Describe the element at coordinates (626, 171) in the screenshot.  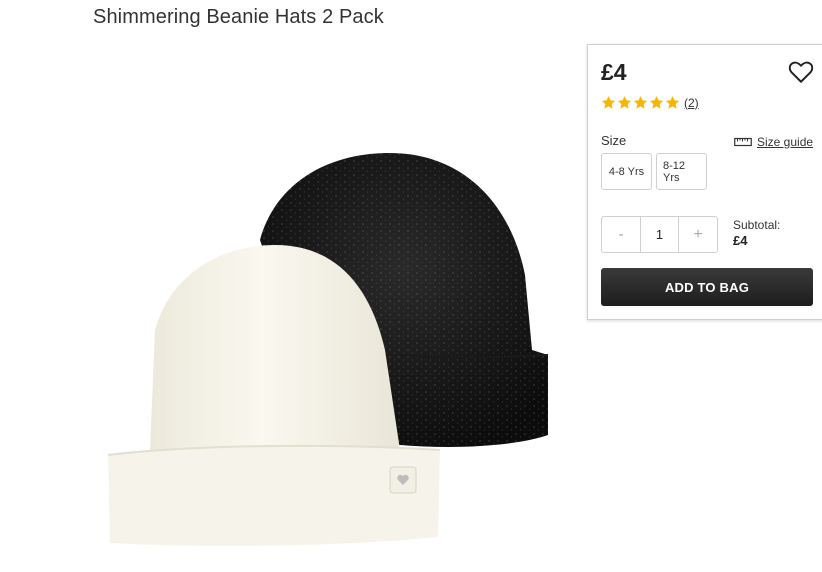
I see `size-option-4-8-yrs: 4-8 Yrs` at that location.